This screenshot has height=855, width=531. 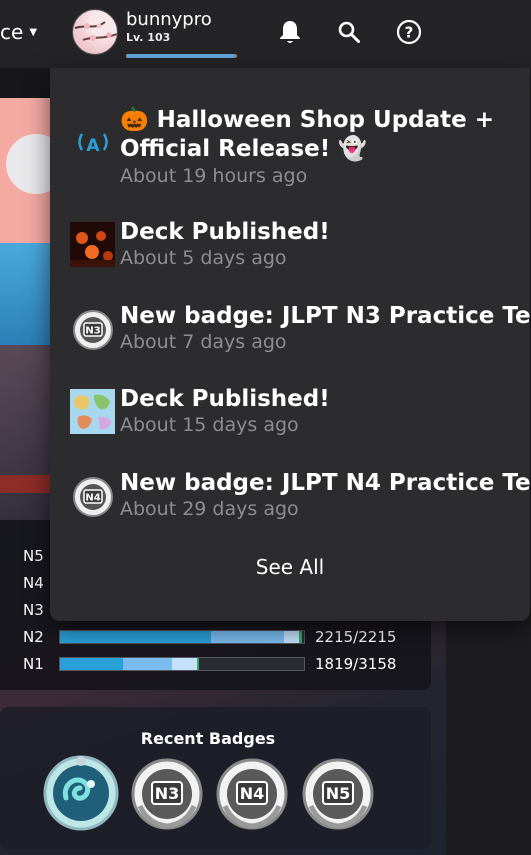 What do you see at coordinates (33, 664) in the screenshot?
I see `jlpt-label: N1` at bounding box center [33, 664].